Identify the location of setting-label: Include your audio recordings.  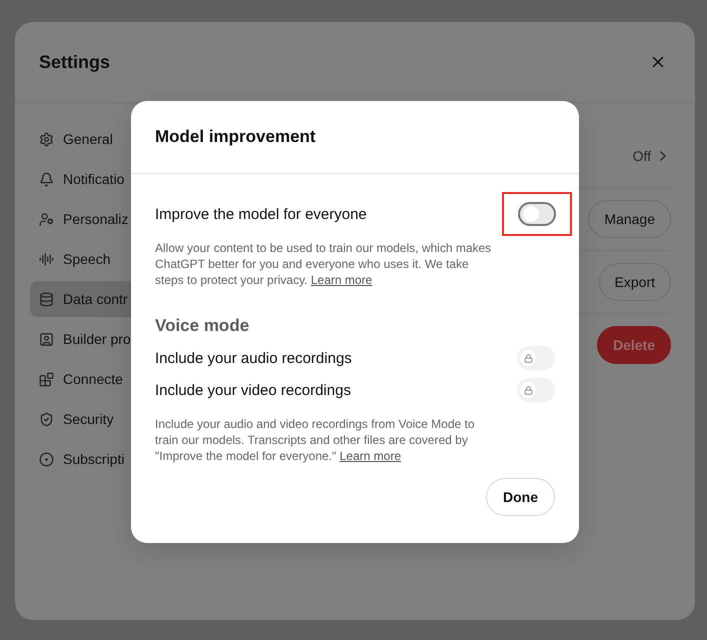
(253, 358).